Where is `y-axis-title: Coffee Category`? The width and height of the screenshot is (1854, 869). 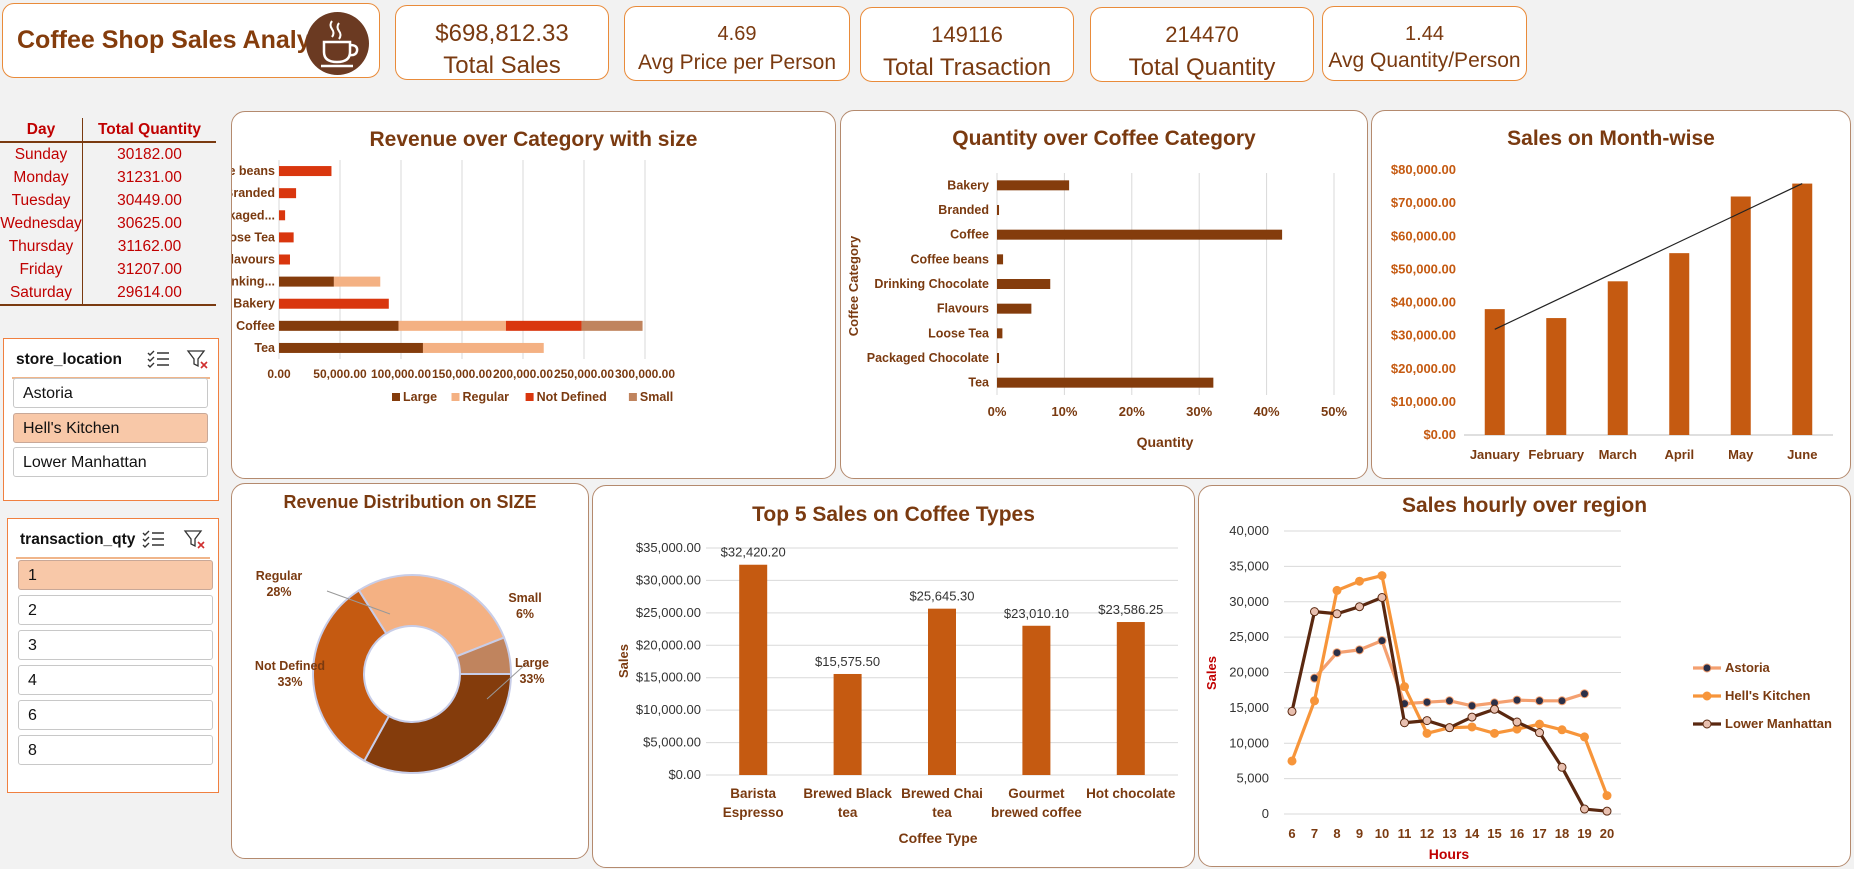 y-axis-title: Coffee Category is located at coordinates (853, 285).